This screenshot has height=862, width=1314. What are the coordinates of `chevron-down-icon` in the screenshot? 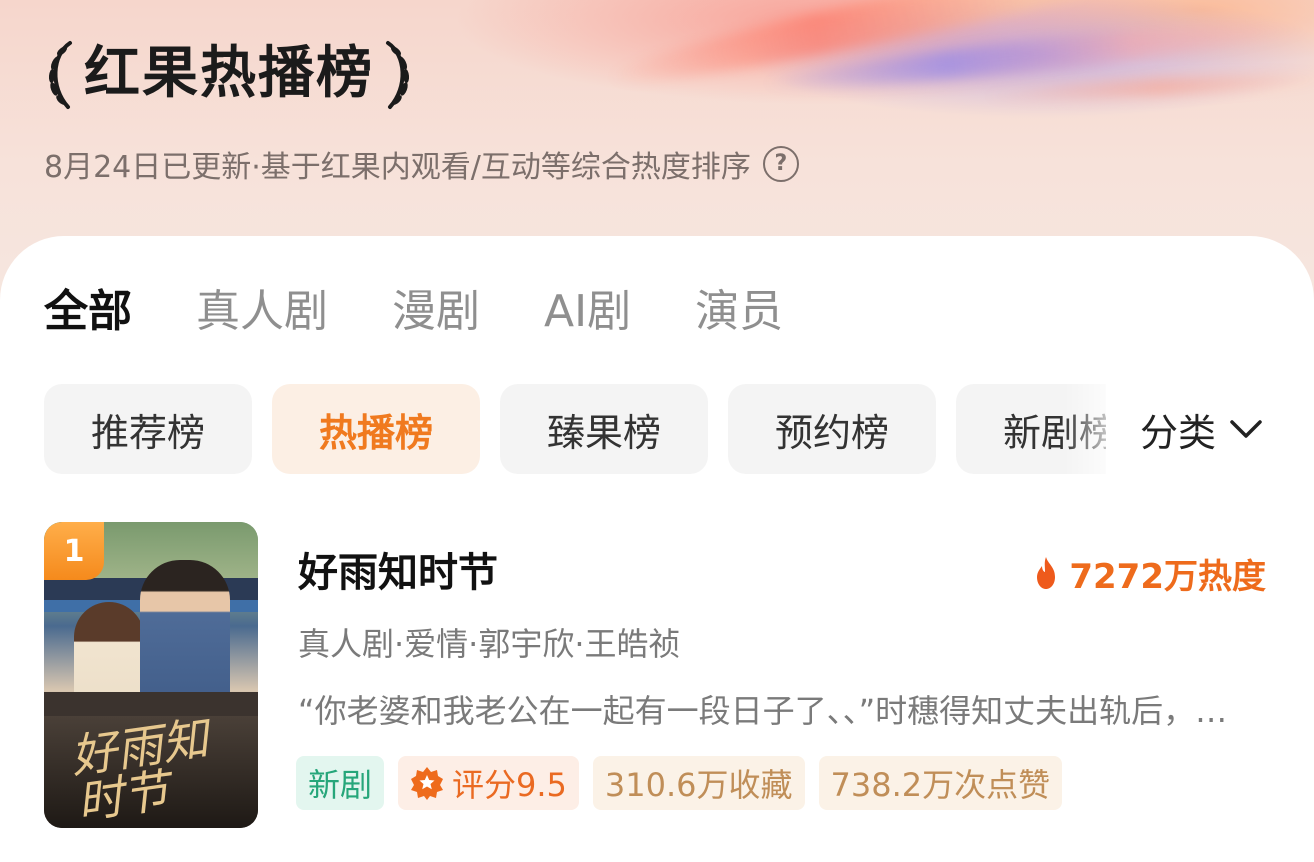 It's located at (1246, 429).